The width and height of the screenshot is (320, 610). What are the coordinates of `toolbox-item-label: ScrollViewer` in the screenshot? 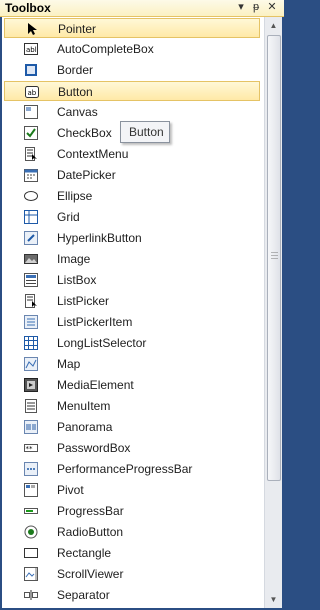 It's located at (90, 574).